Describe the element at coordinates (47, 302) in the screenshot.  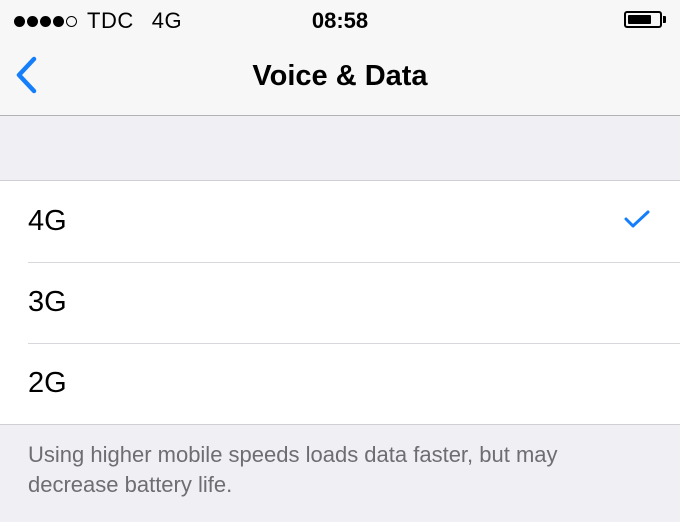
I see `option-label: 3G` at that location.